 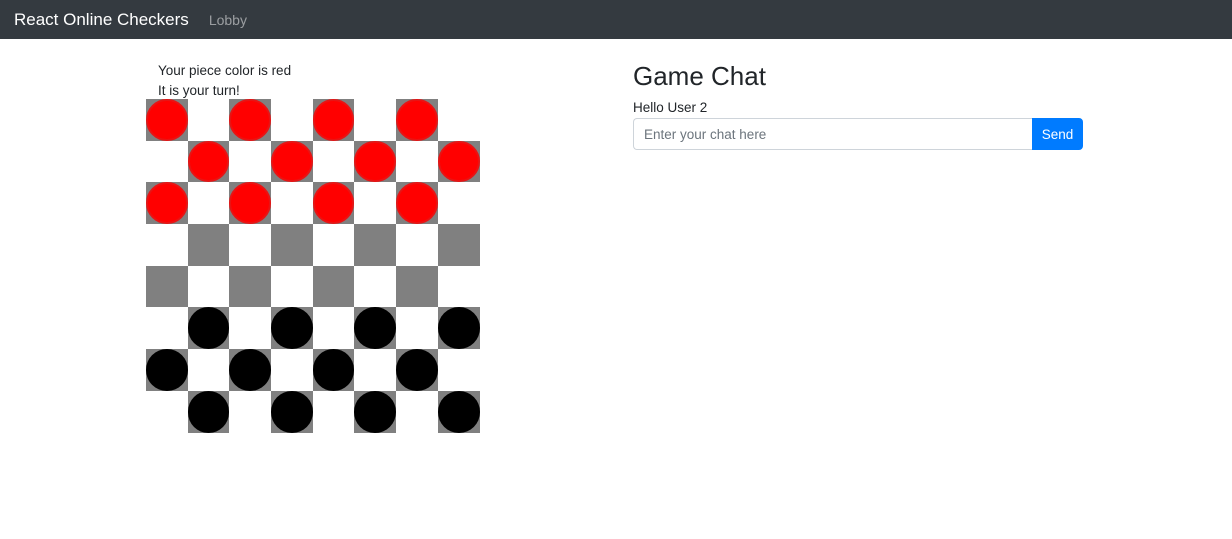 What do you see at coordinates (832, 134) in the screenshot?
I see `chat-input` at bounding box center [832, 134].